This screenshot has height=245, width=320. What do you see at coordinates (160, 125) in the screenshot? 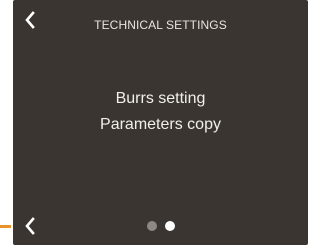
I see `menu-item-parameters-copy: Parameters copy` at bounding box center [160, 125].